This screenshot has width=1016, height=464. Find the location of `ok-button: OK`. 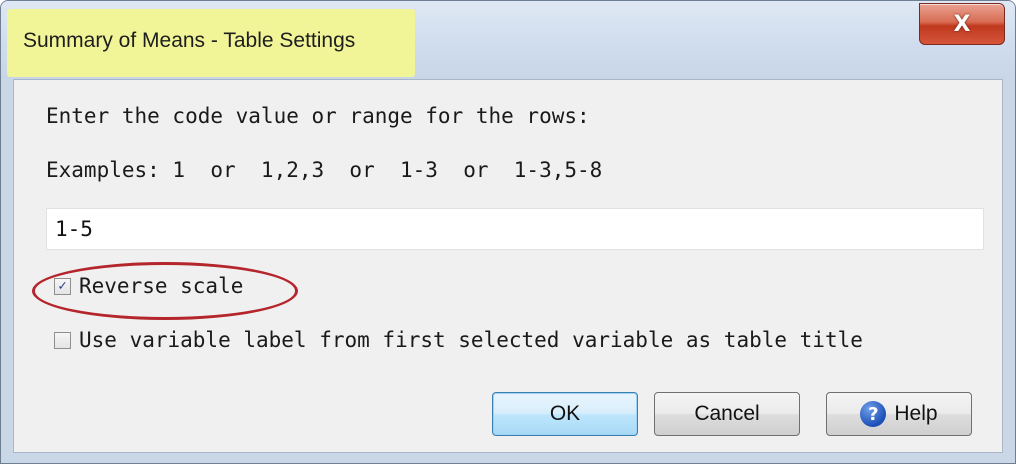

ok-button: OK is located at coordinates (565, 414).